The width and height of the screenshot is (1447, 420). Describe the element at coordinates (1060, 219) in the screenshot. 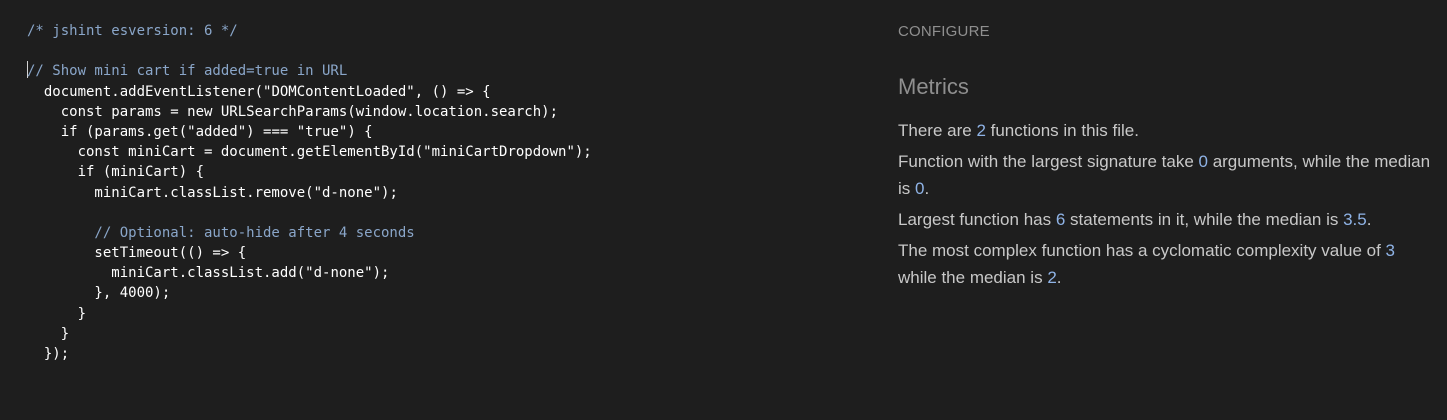

I see `metric-value: 6` at that location.